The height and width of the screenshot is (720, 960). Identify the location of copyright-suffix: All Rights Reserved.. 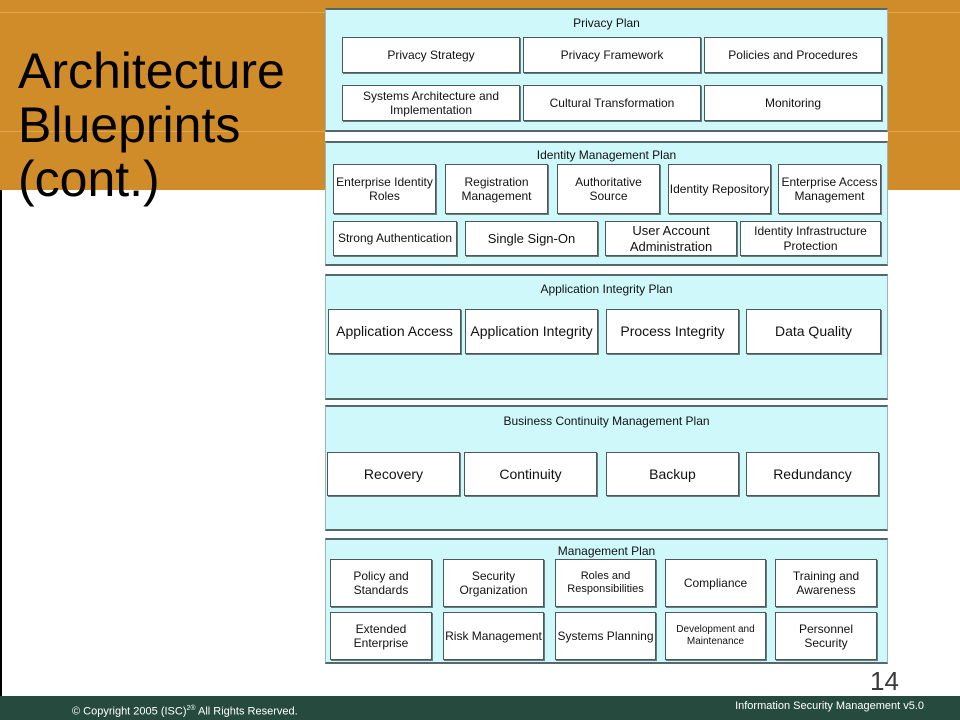
(246, 711).